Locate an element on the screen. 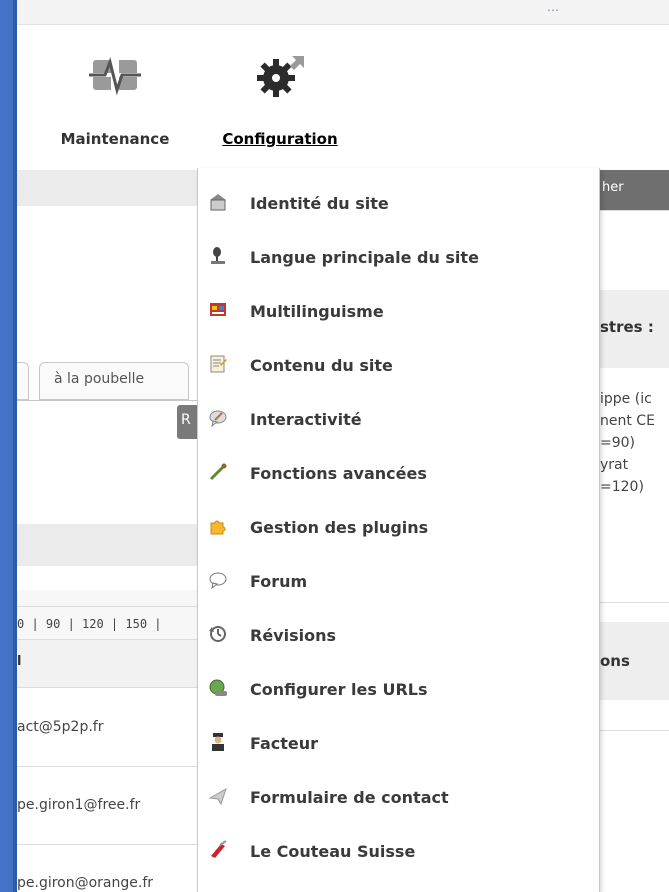 This screenshot has width=669, height=892. menu-item-label: Contenu du site is located at coordinates (321, 365).